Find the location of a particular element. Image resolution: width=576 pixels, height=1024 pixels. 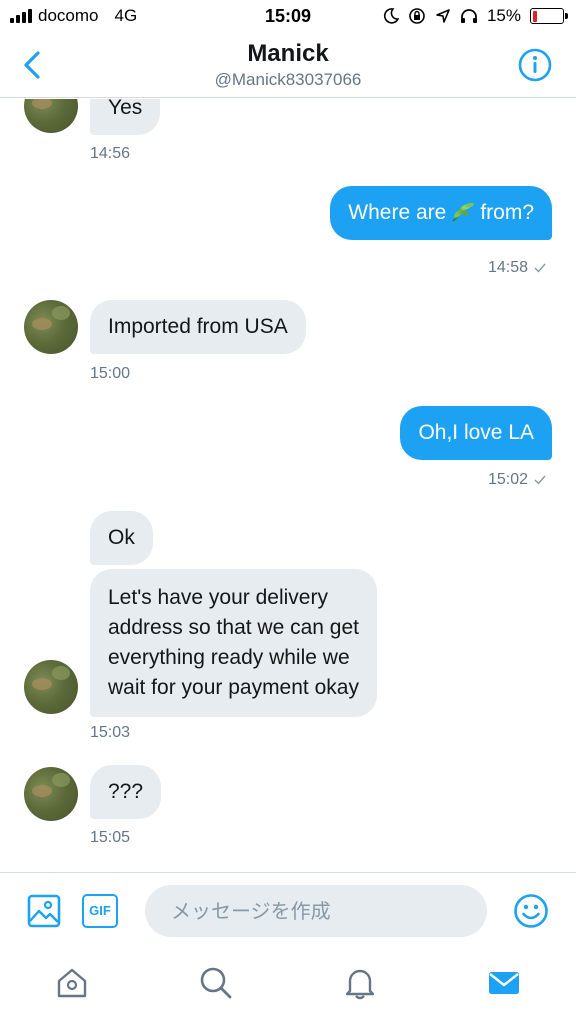

message-text: Yes is located at coordinates (125, 109).